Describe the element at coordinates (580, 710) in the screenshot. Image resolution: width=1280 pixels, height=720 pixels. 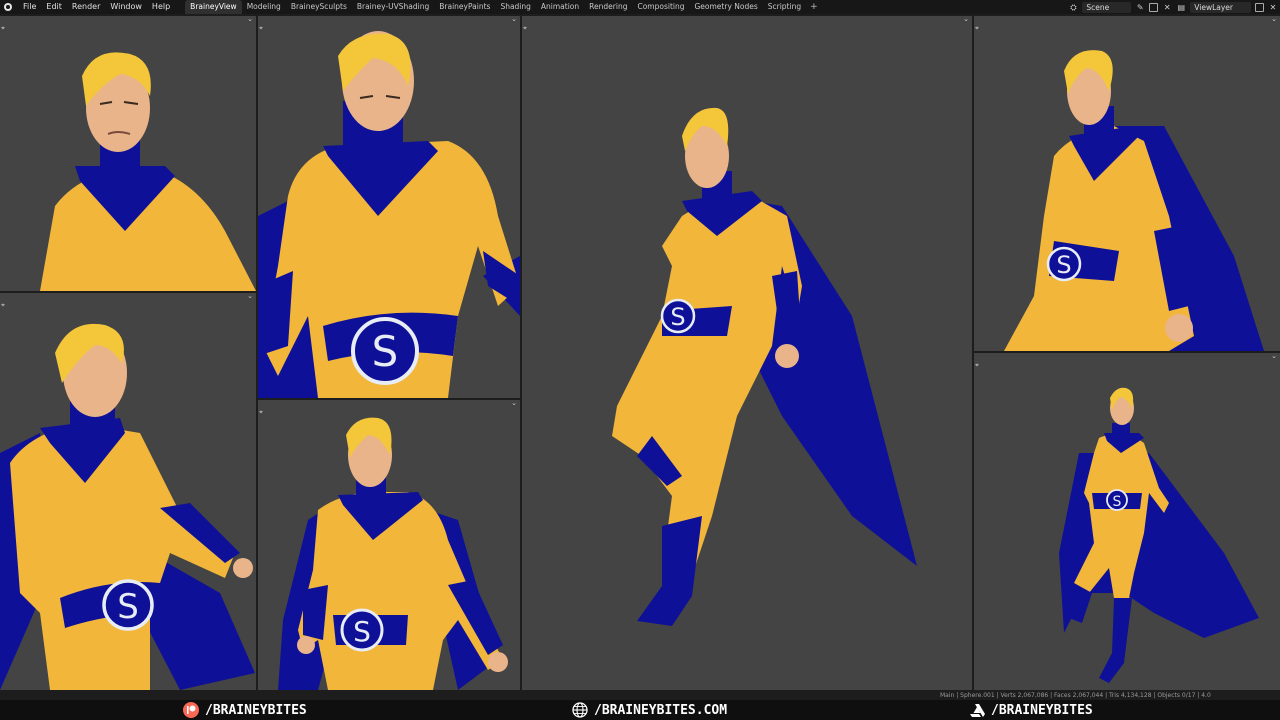
I see `globe-icon` at that location.